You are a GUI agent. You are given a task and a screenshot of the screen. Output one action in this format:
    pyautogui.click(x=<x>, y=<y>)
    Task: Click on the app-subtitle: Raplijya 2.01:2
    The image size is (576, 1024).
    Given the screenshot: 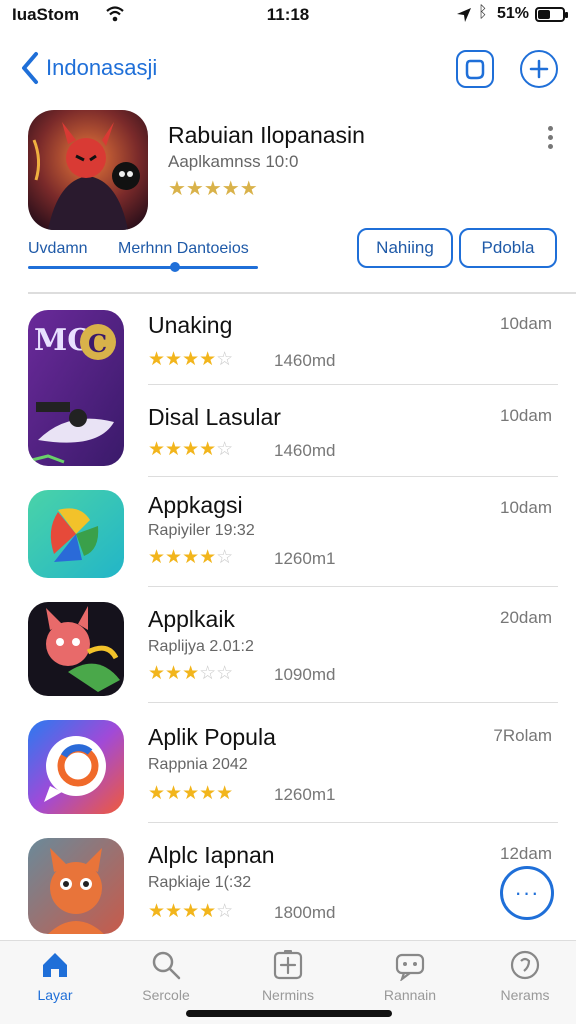 What is the action you would take?
    pyautogui.click(x=201, y=646)
    